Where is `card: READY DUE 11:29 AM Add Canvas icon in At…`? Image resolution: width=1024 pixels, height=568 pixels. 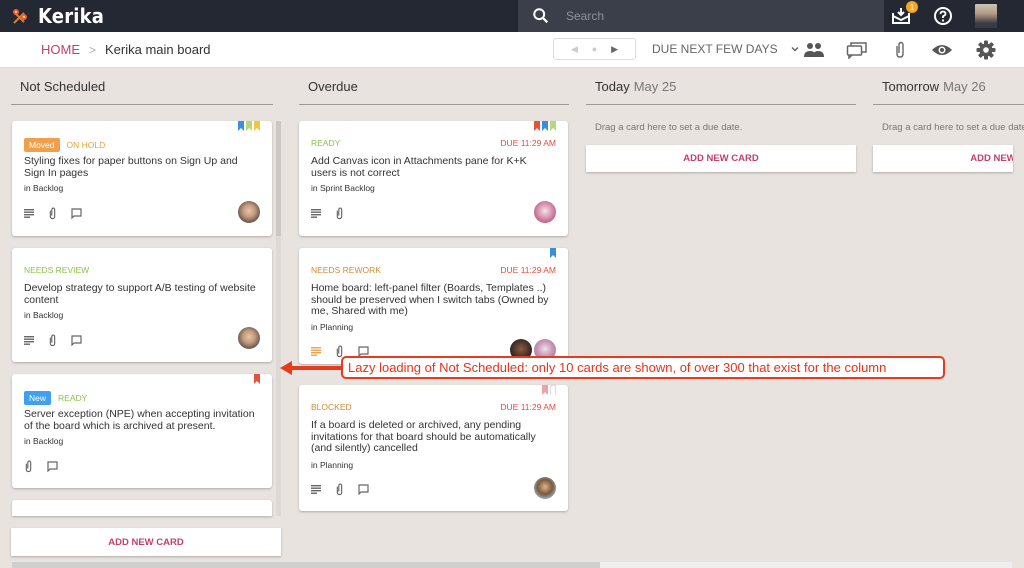
card: READY DUE 11:29 AM Add Canvas icon in At… is located at coordinates (433, 178).